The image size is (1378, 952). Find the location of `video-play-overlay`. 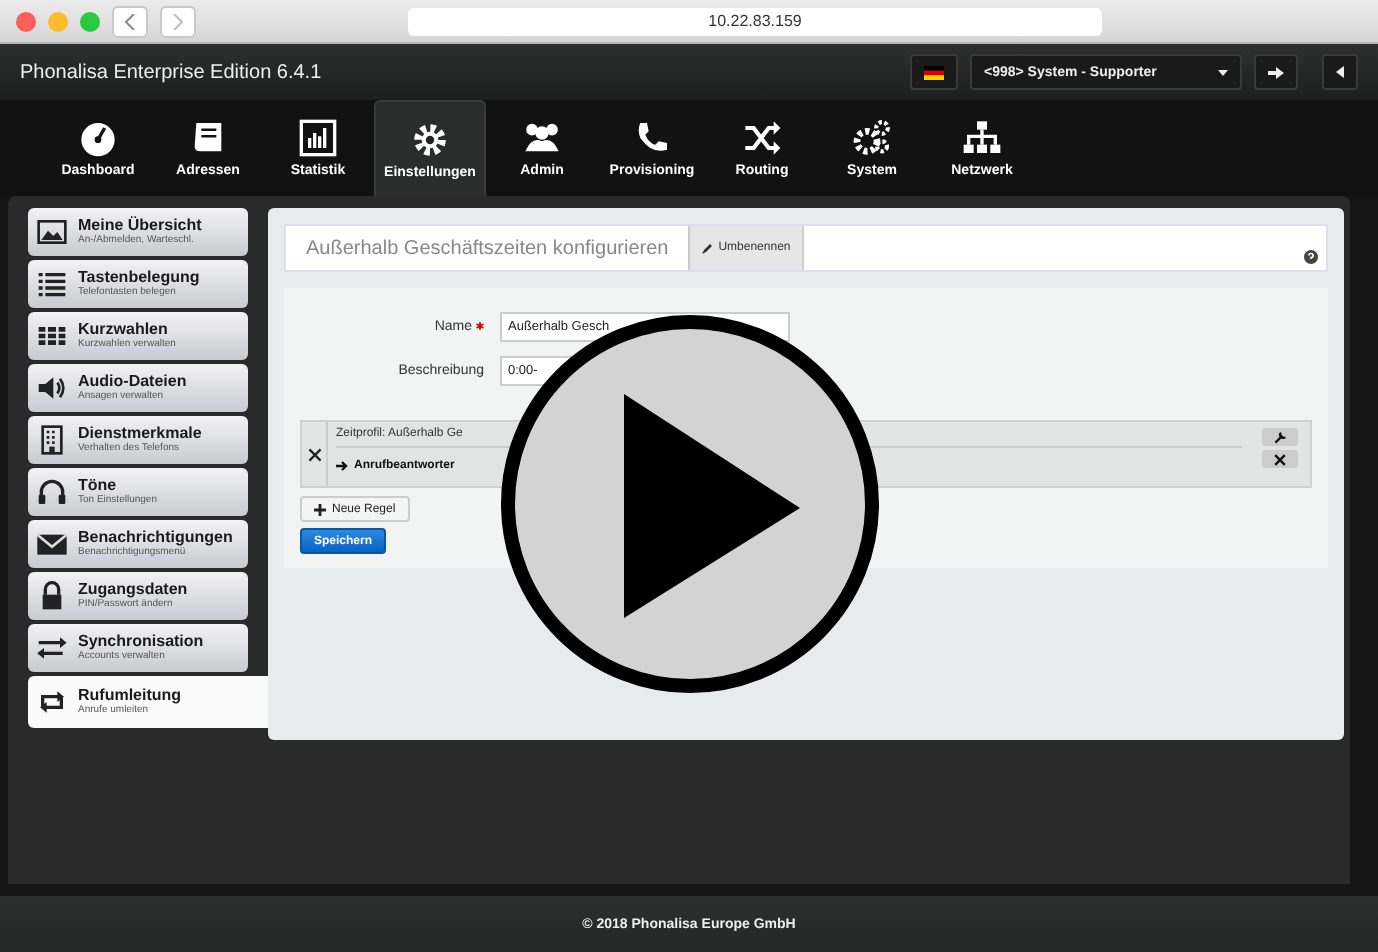

video-play-overlay is located at coordinates (690, 504).